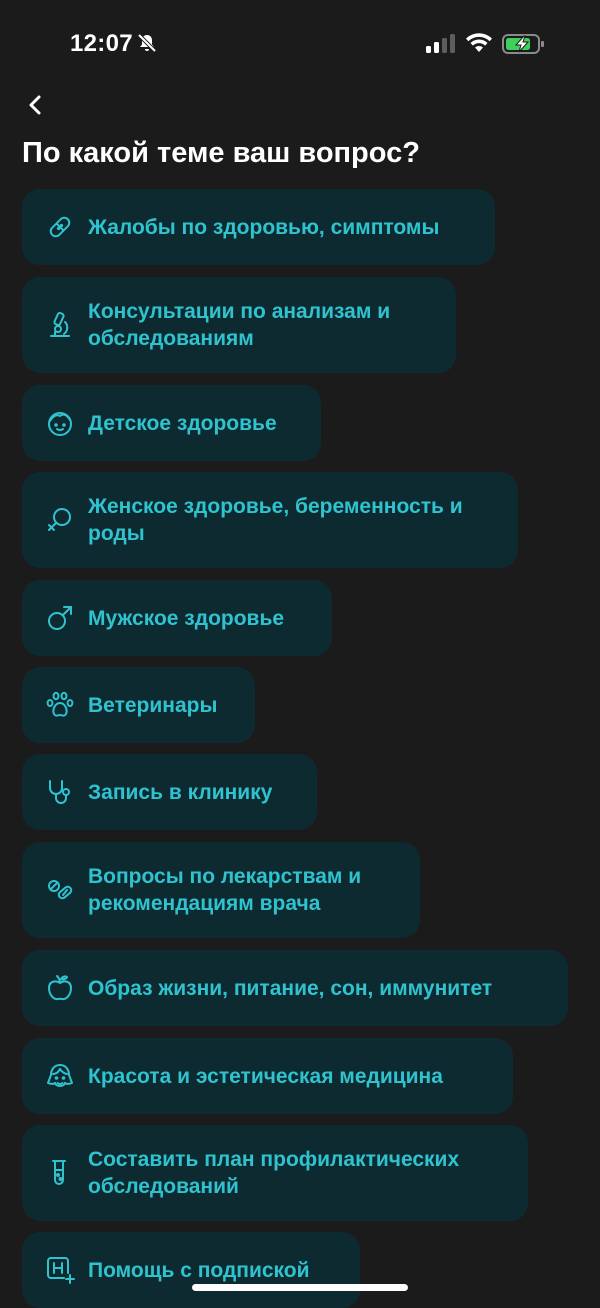 Image resolution: width=600 pixels, height=1308 pixels. Describe the element at coordinates (300, 1287) in the screenshot. I see `home-indicator` at that location.